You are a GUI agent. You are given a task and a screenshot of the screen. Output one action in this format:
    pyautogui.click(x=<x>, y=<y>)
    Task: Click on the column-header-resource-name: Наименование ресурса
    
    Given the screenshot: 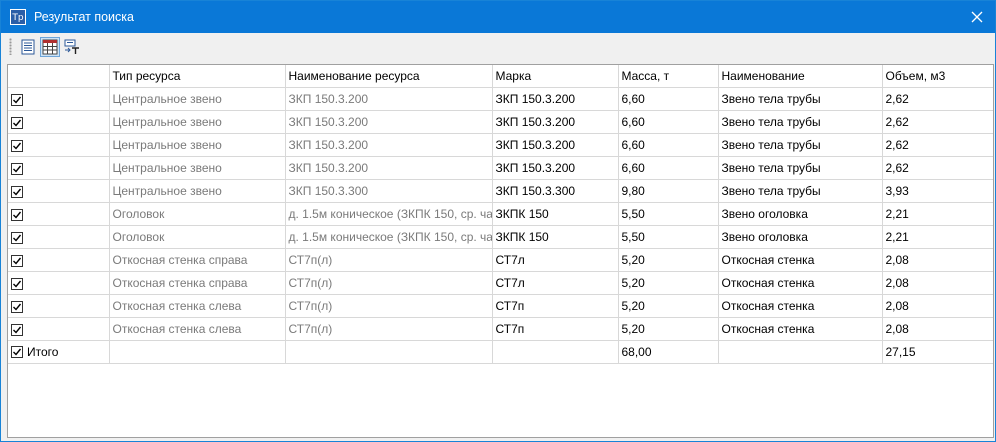 What is the action you would take?
    pyautogui.click(x=389, y=76)
    